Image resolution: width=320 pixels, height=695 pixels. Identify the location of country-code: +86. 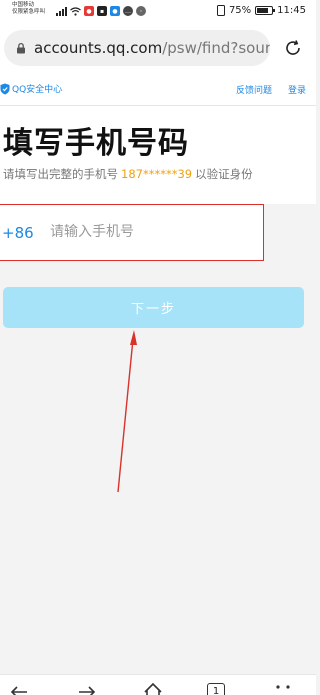
(18, 233).